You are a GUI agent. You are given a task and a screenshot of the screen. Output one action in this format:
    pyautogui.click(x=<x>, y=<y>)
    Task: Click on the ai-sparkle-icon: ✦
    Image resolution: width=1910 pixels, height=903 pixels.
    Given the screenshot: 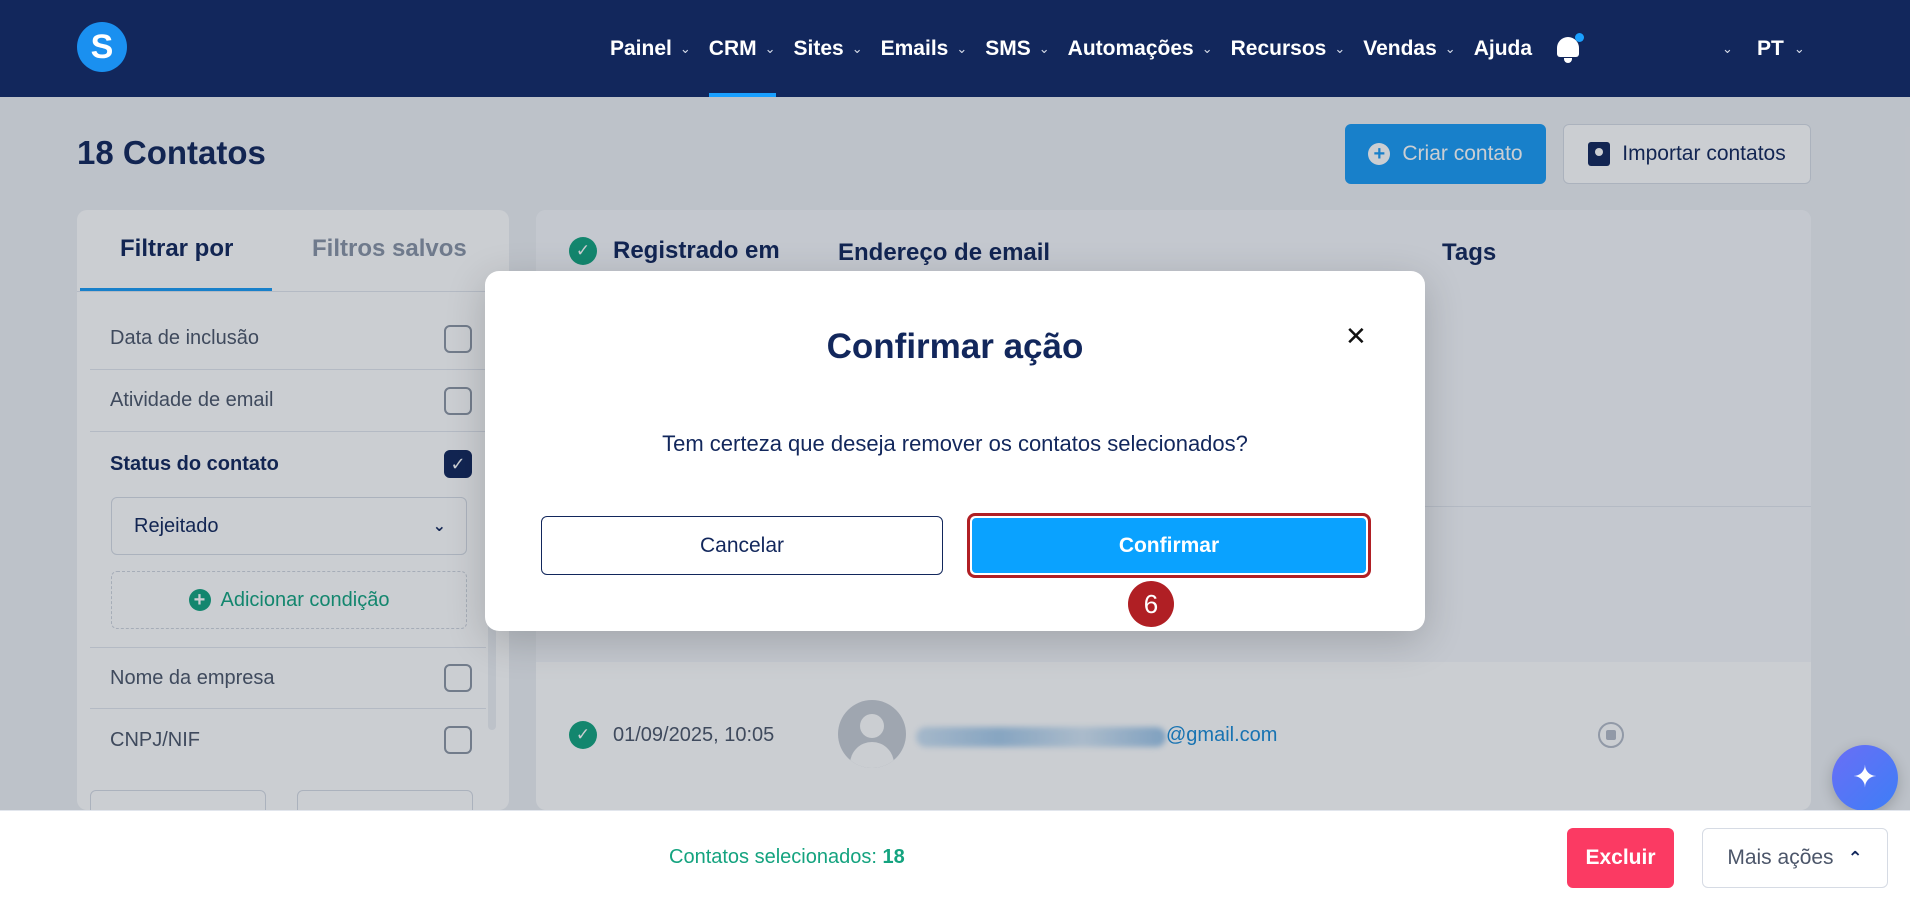 What is the action you would take?
    pyautogui.click(x=1865, y=778)
    